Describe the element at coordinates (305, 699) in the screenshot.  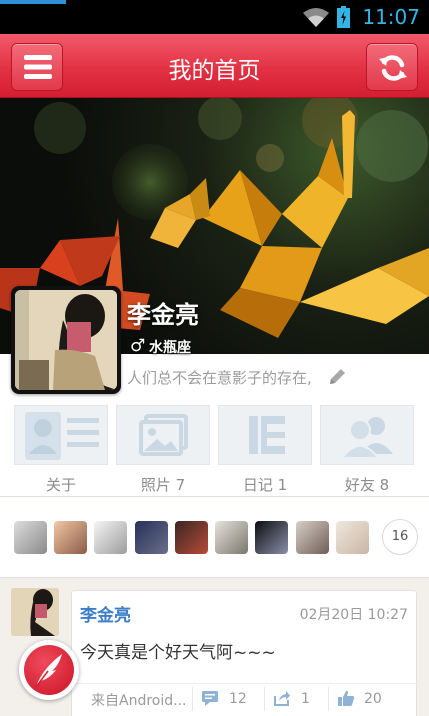
I see `share-count: 1` at that location.